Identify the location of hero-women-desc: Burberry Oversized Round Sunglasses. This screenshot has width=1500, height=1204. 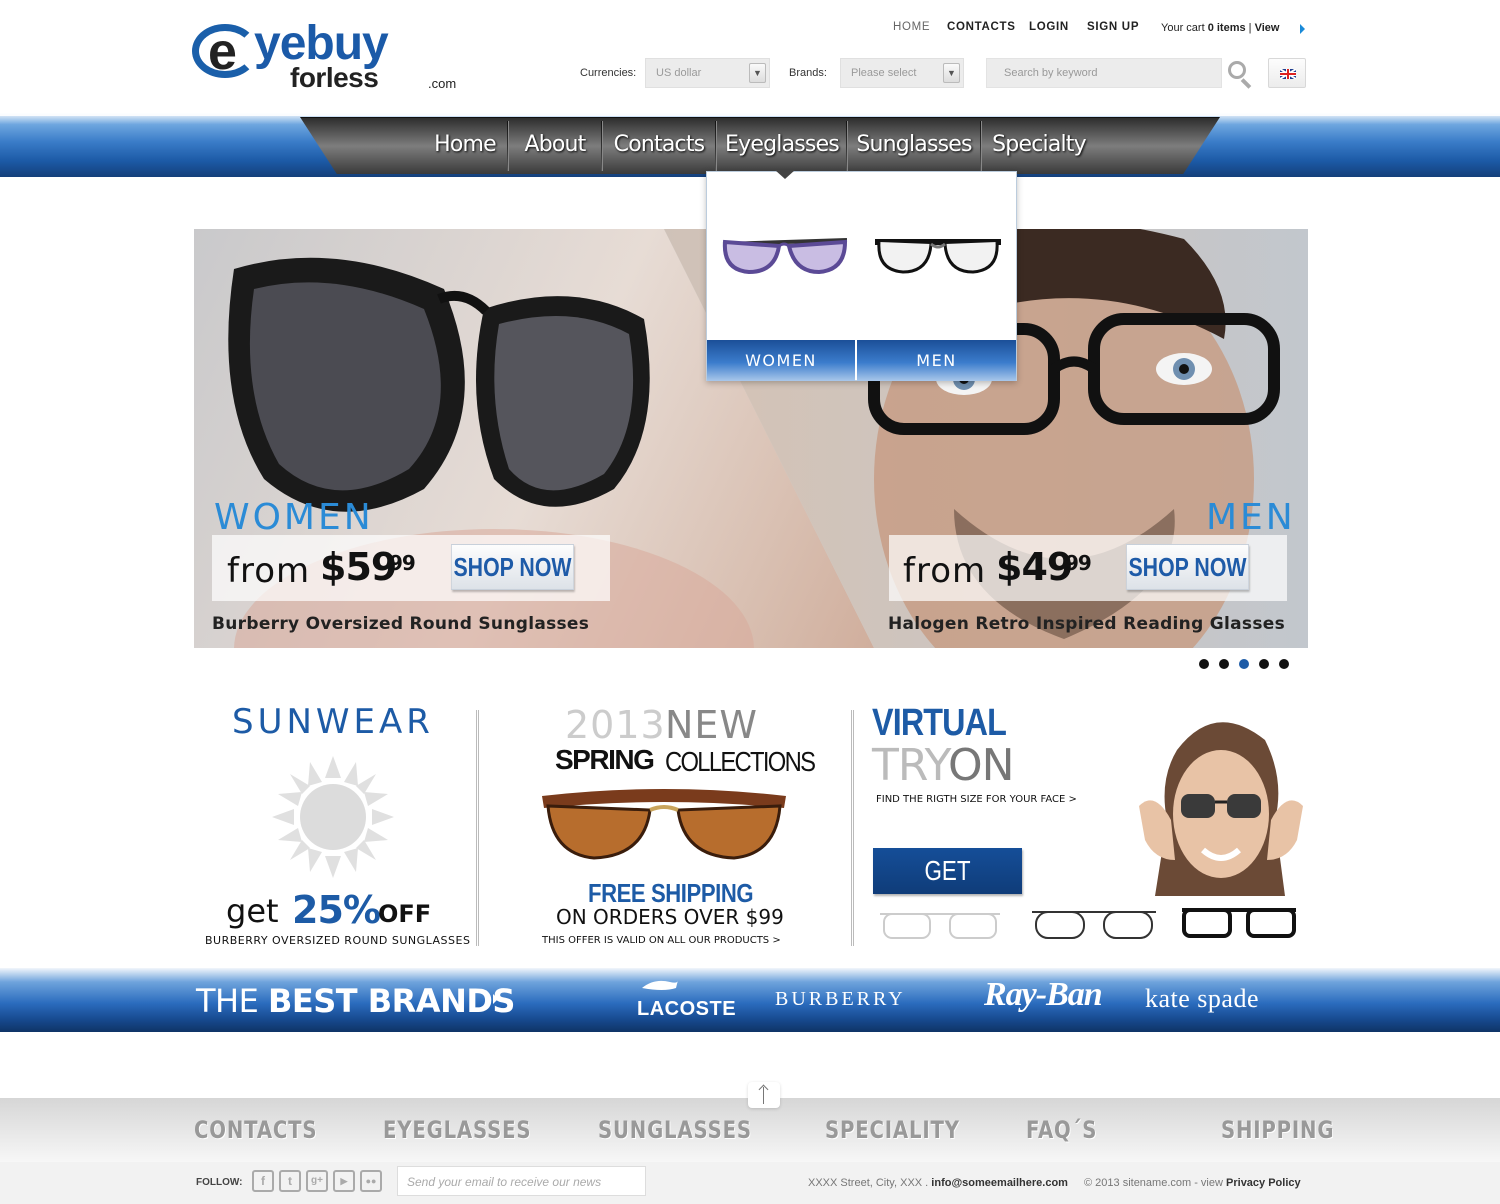
(401, 624).